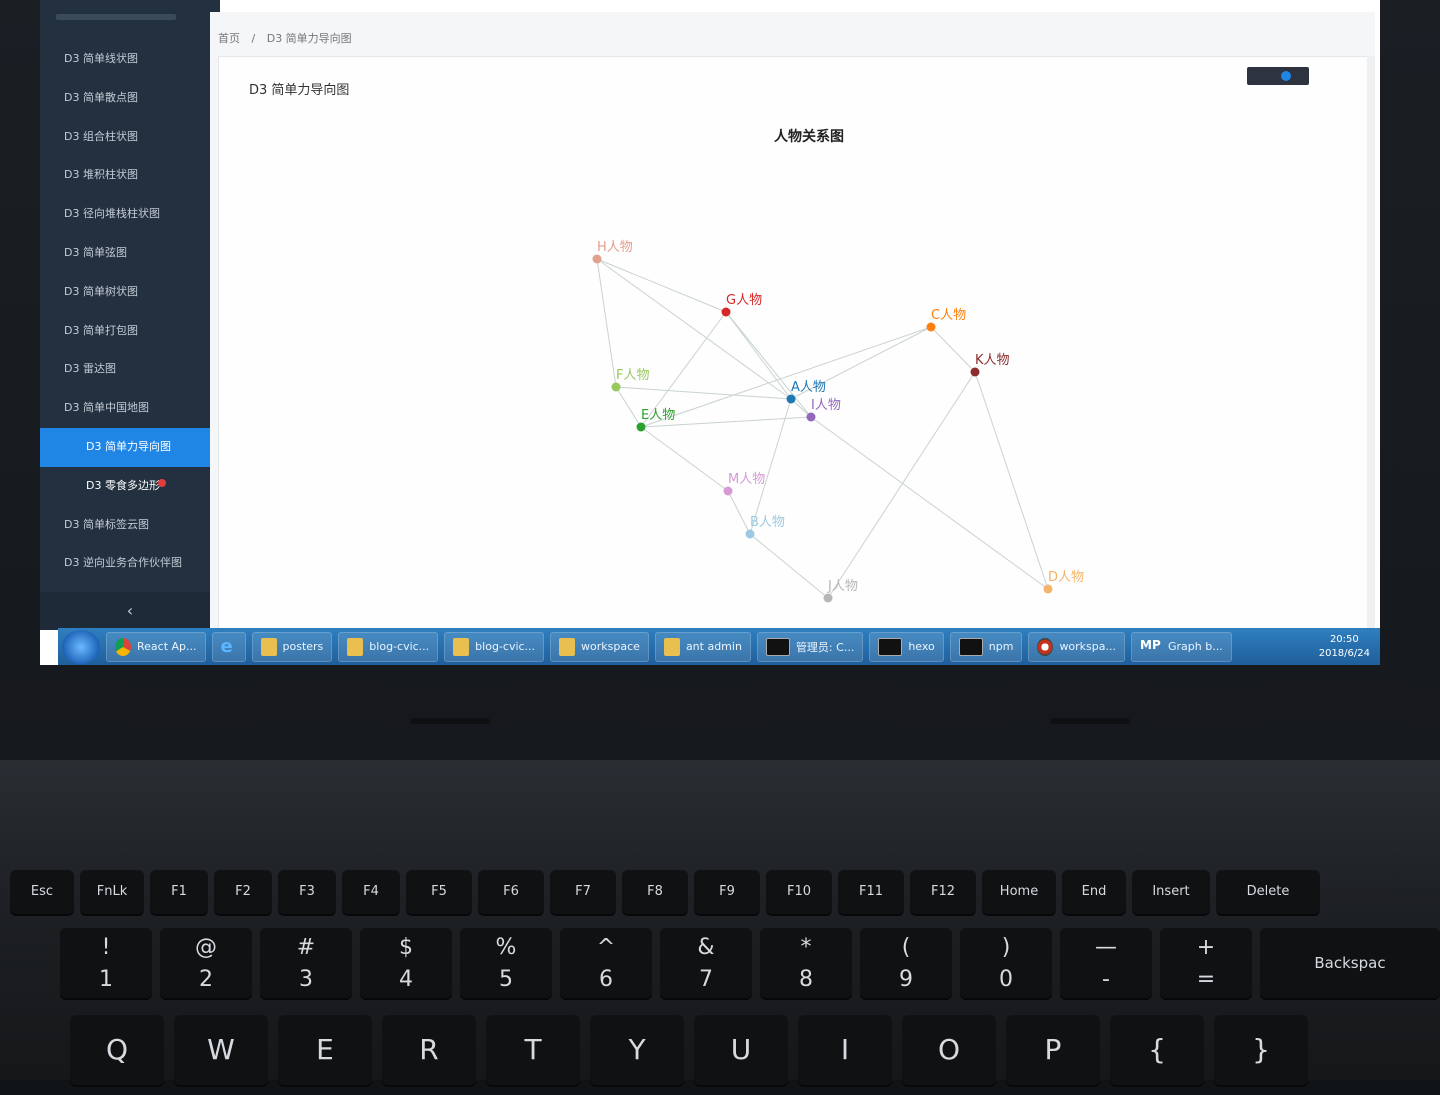 The height and width of the screenshot is (1095, 1440). I want to click on sidebar-item-tree: D3 简单树状图, so click(130, 292).